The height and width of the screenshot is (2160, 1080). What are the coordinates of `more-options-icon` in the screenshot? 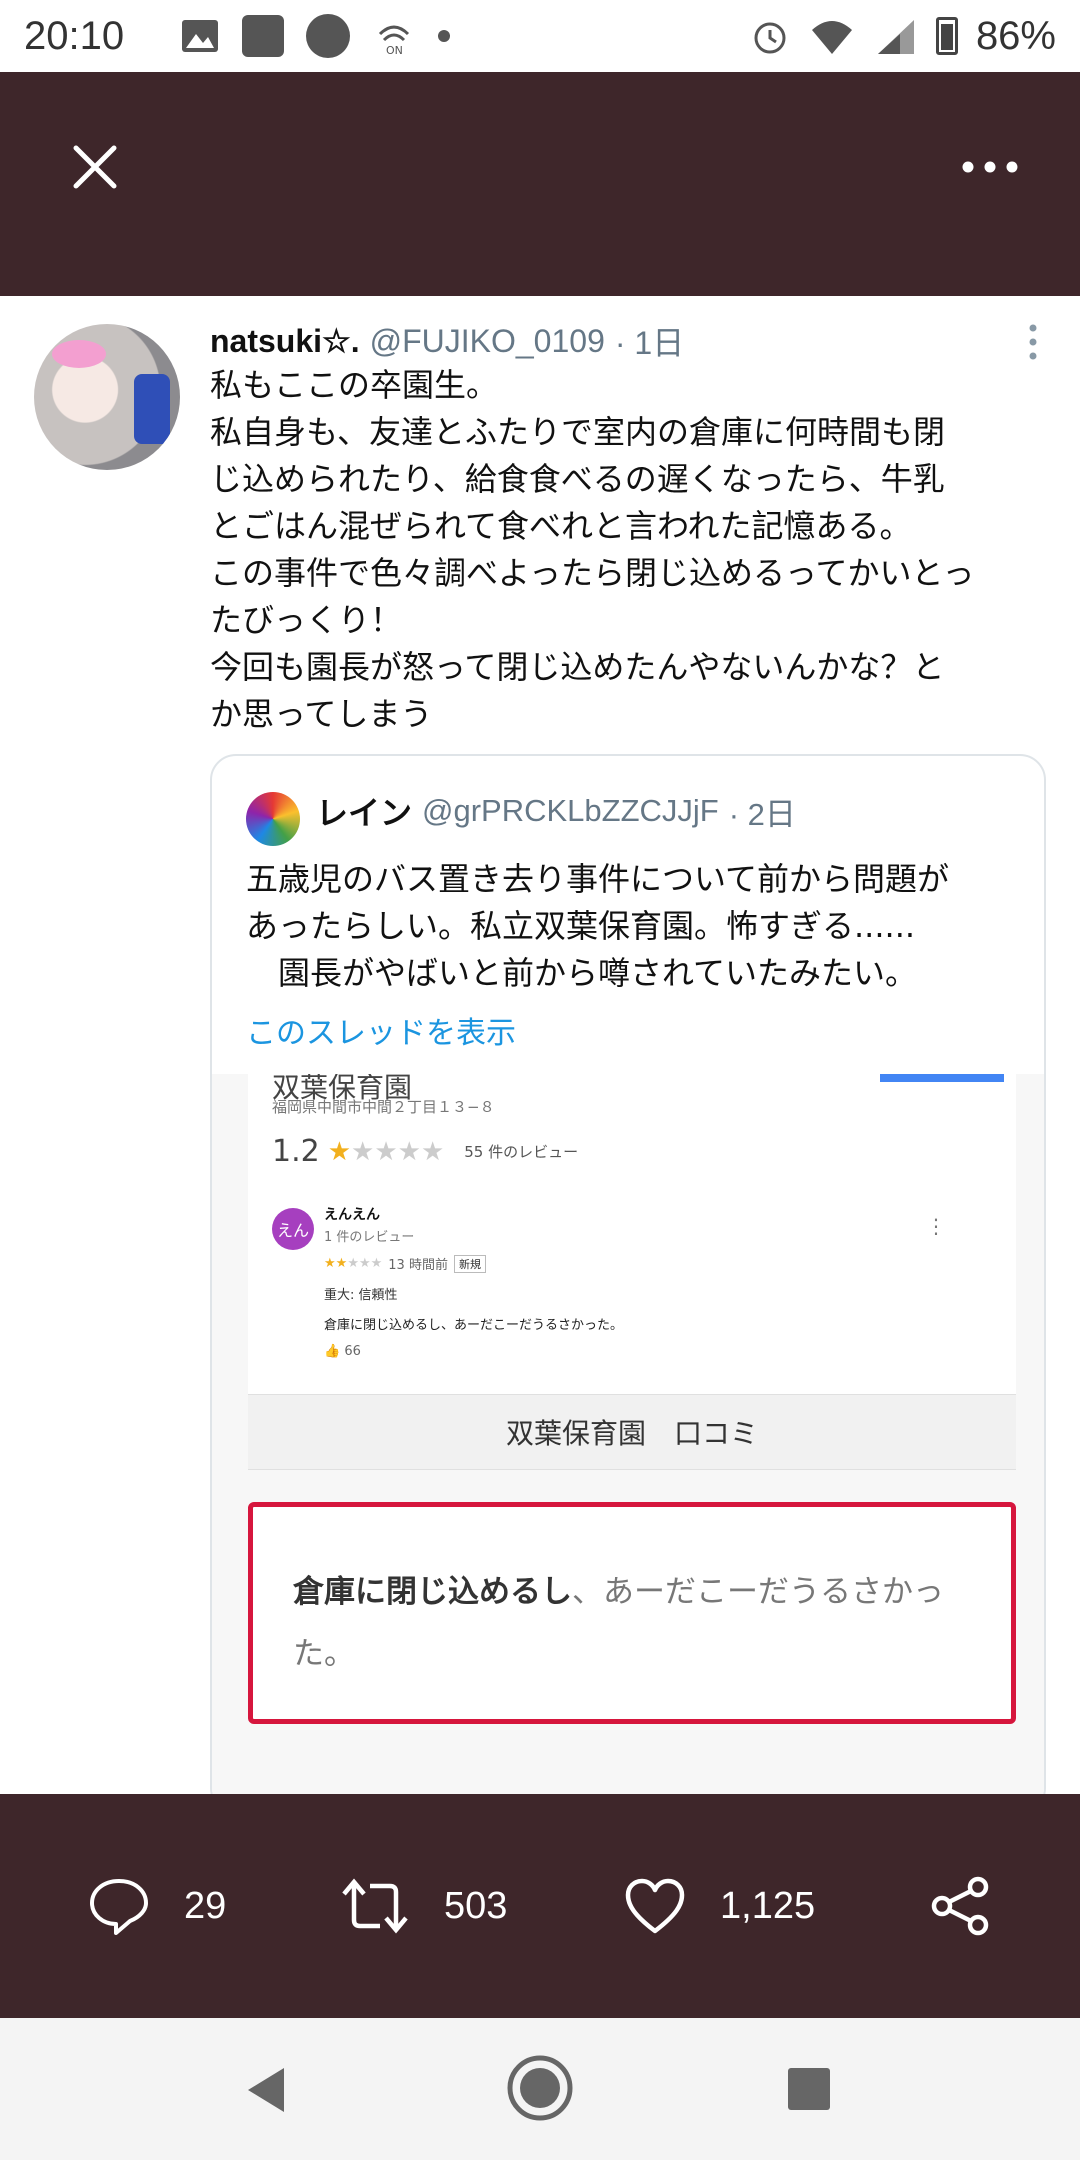 It's located at (990, 167).